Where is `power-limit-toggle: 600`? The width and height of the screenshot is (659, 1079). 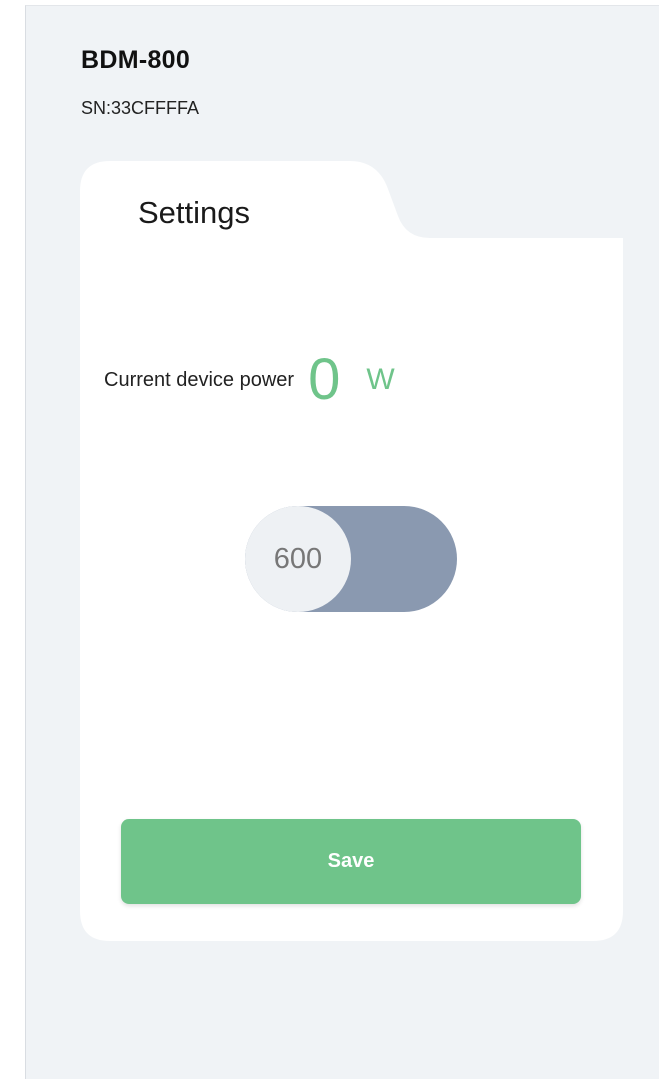
power-limit-toggle: 600 is located at coordinates (351, 559).